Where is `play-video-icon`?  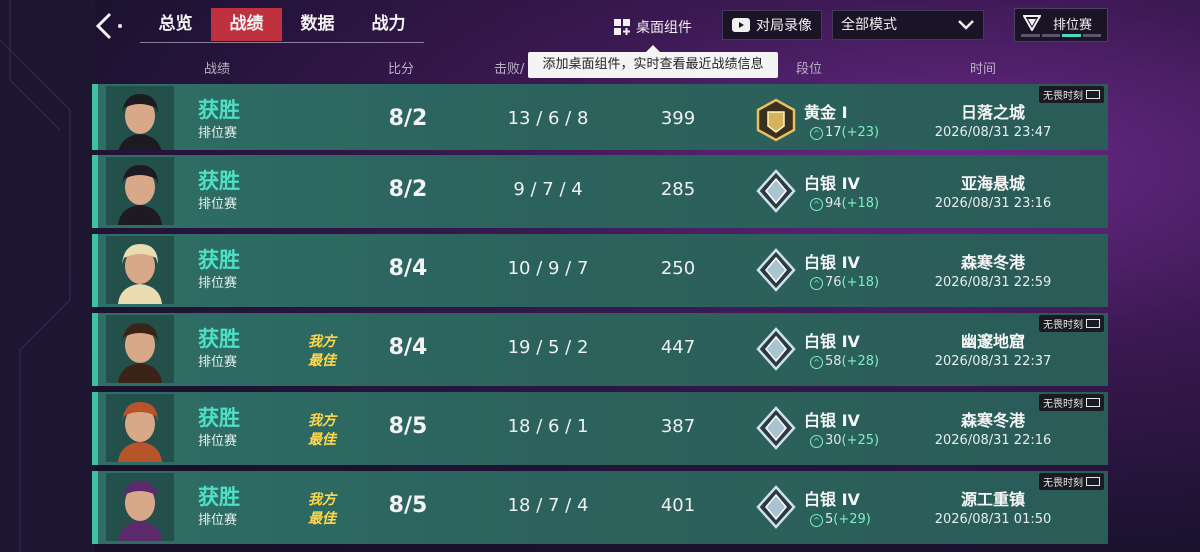 play-video-icon is located at coordinates (741, 25).